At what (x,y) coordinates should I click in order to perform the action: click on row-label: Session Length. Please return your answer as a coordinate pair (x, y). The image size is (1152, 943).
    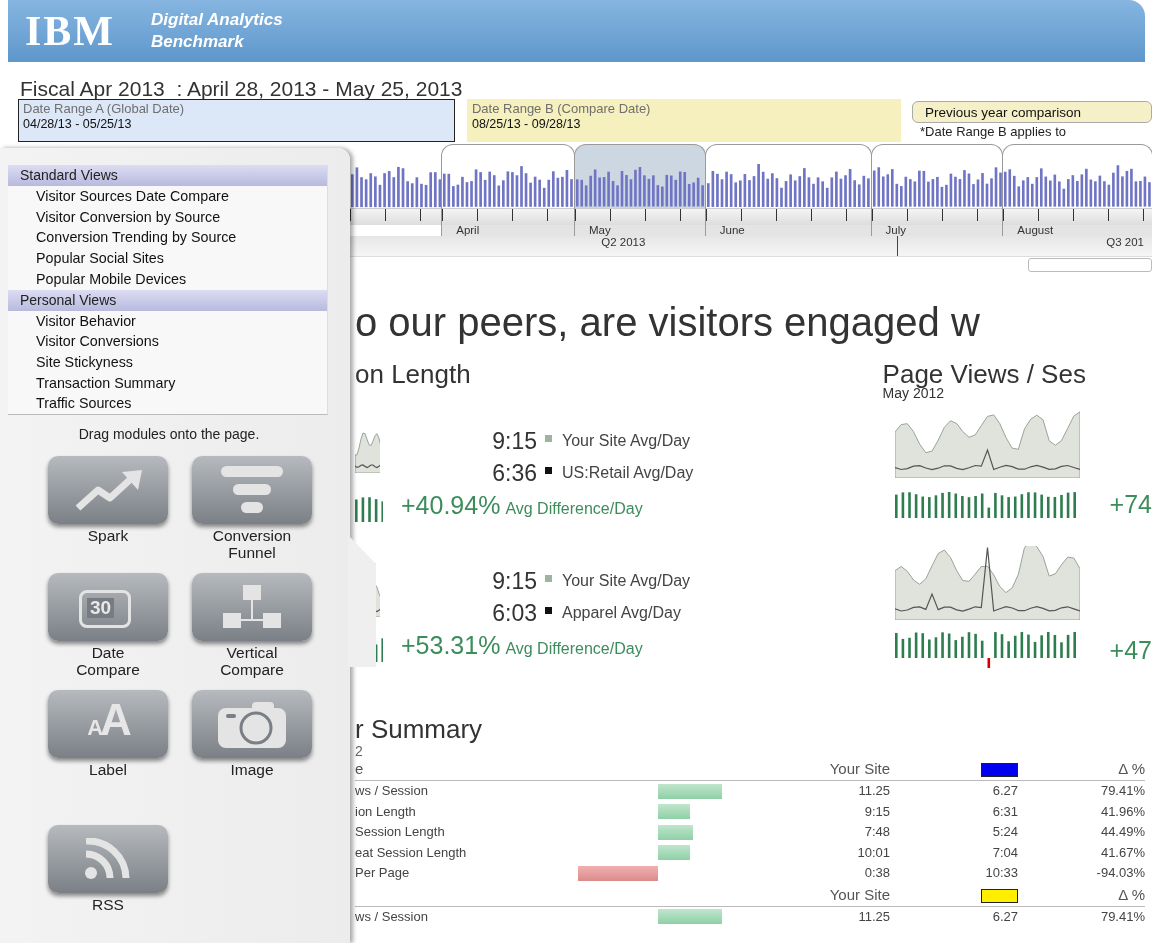
    Looking at the image, I should click on (400, 832).